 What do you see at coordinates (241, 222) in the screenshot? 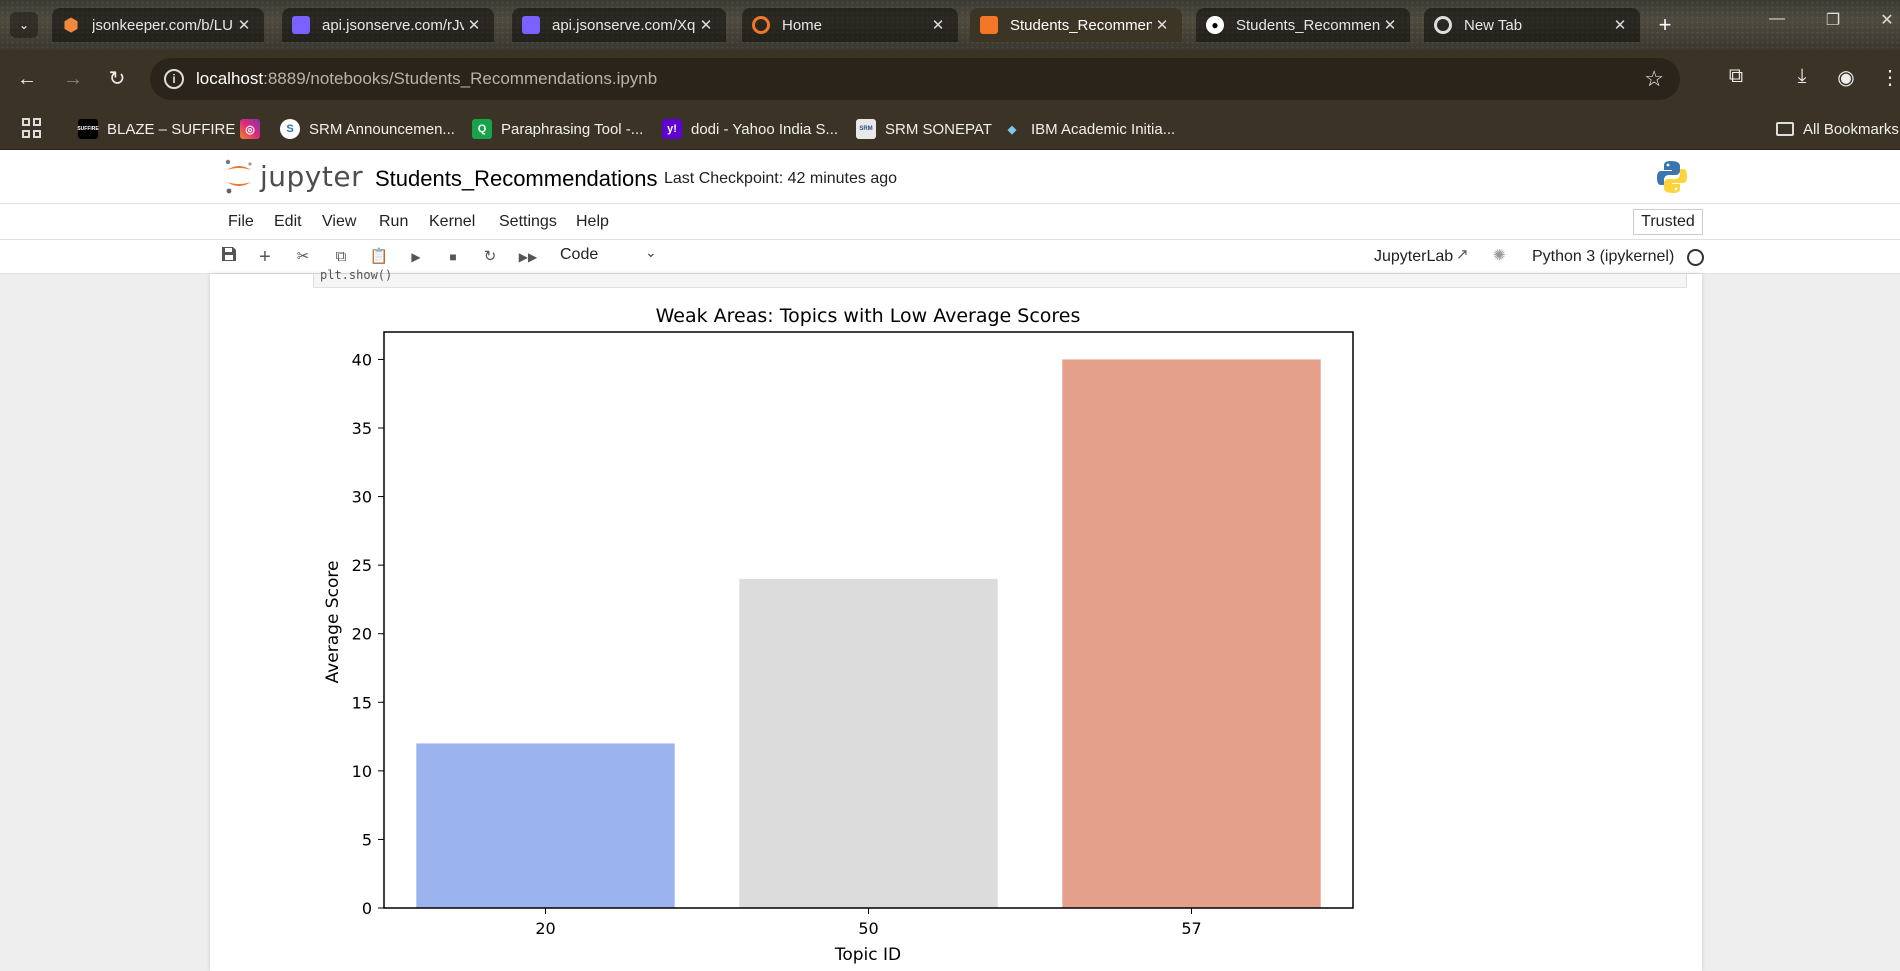
I see `menu-file: File` at bounding box center [241, 222].